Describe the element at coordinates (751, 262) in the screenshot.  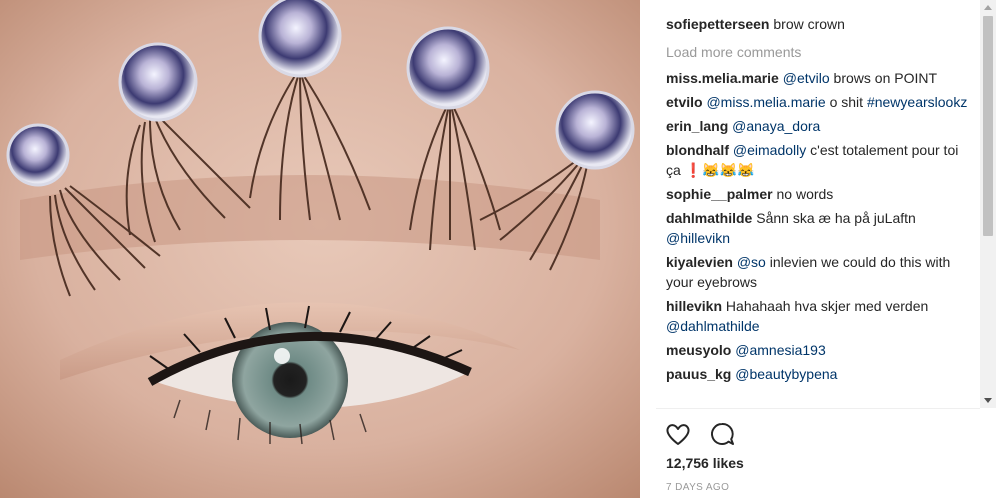
I see `comment-mention-link: @so` at that location.